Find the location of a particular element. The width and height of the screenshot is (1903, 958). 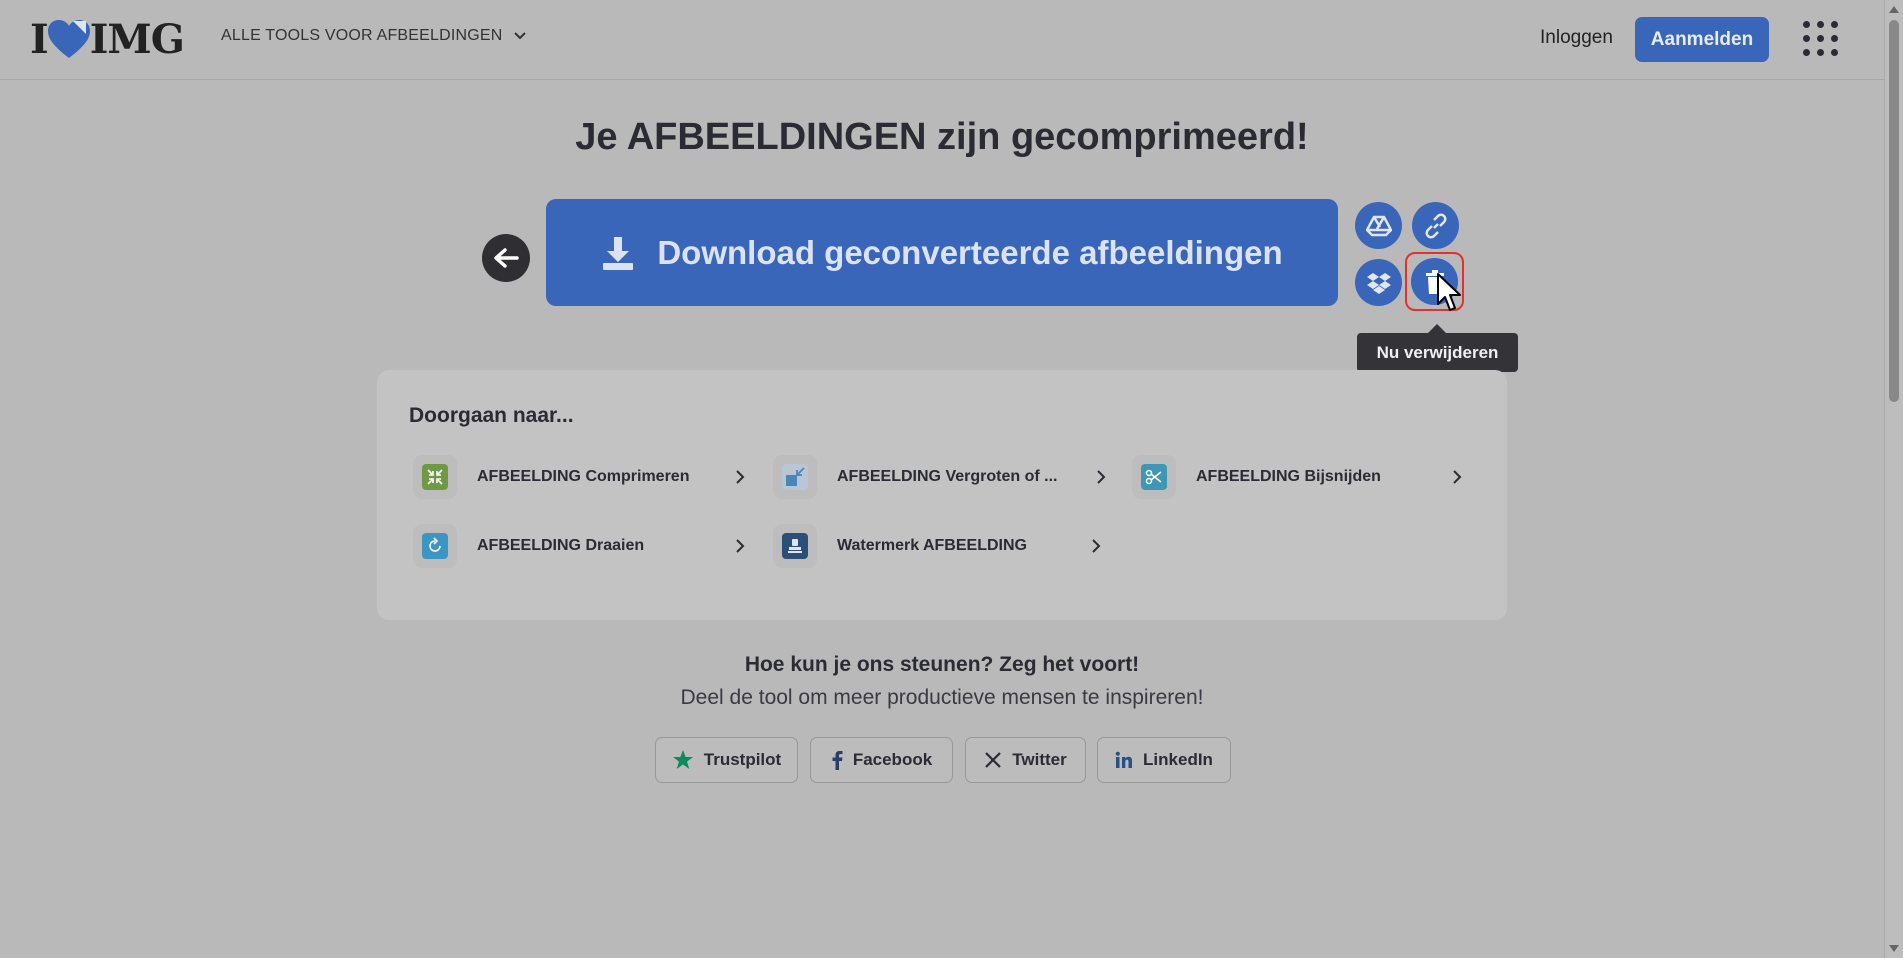

facebook-label: Facebook is located at coordinates (892, 759).